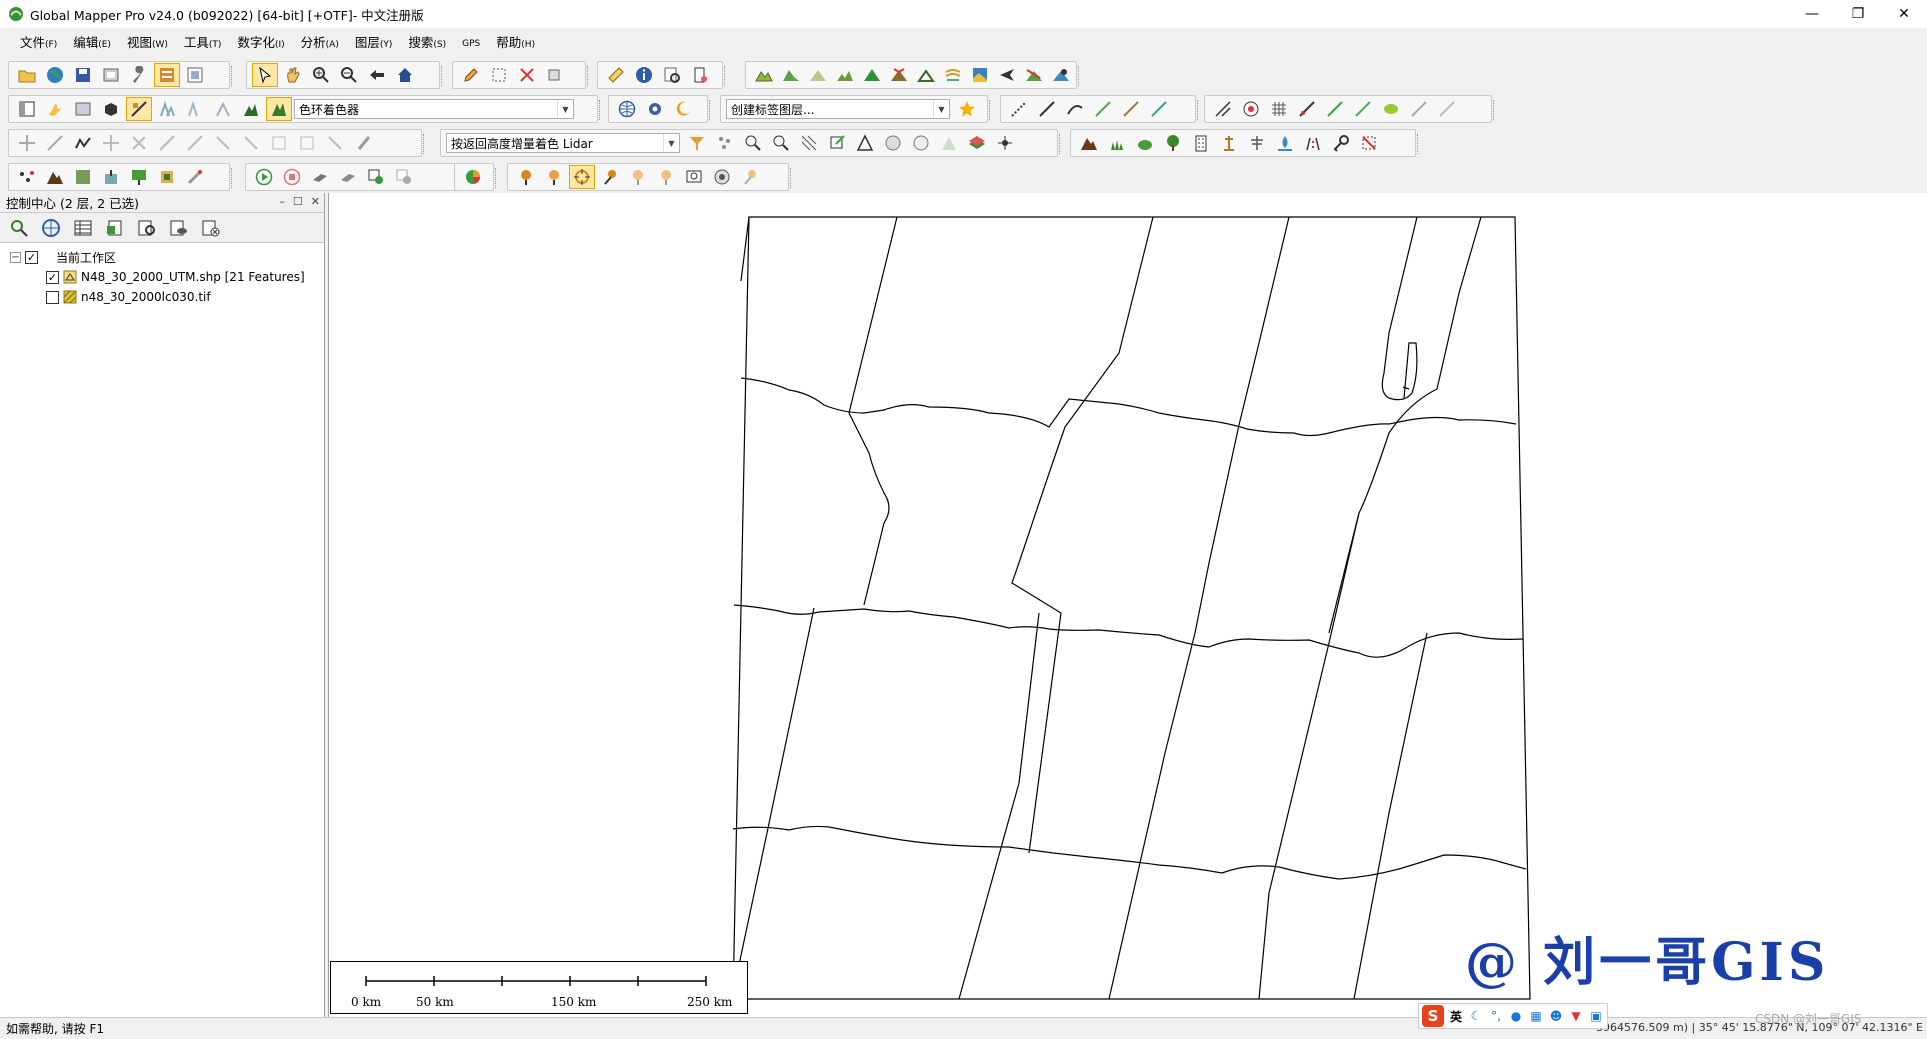 The height and width of the screenshot is (1039, 1927). What do you see at coordinates (865, 143) in the screenshot?
I see `triangle-icon` at bounding box center [865, 143].